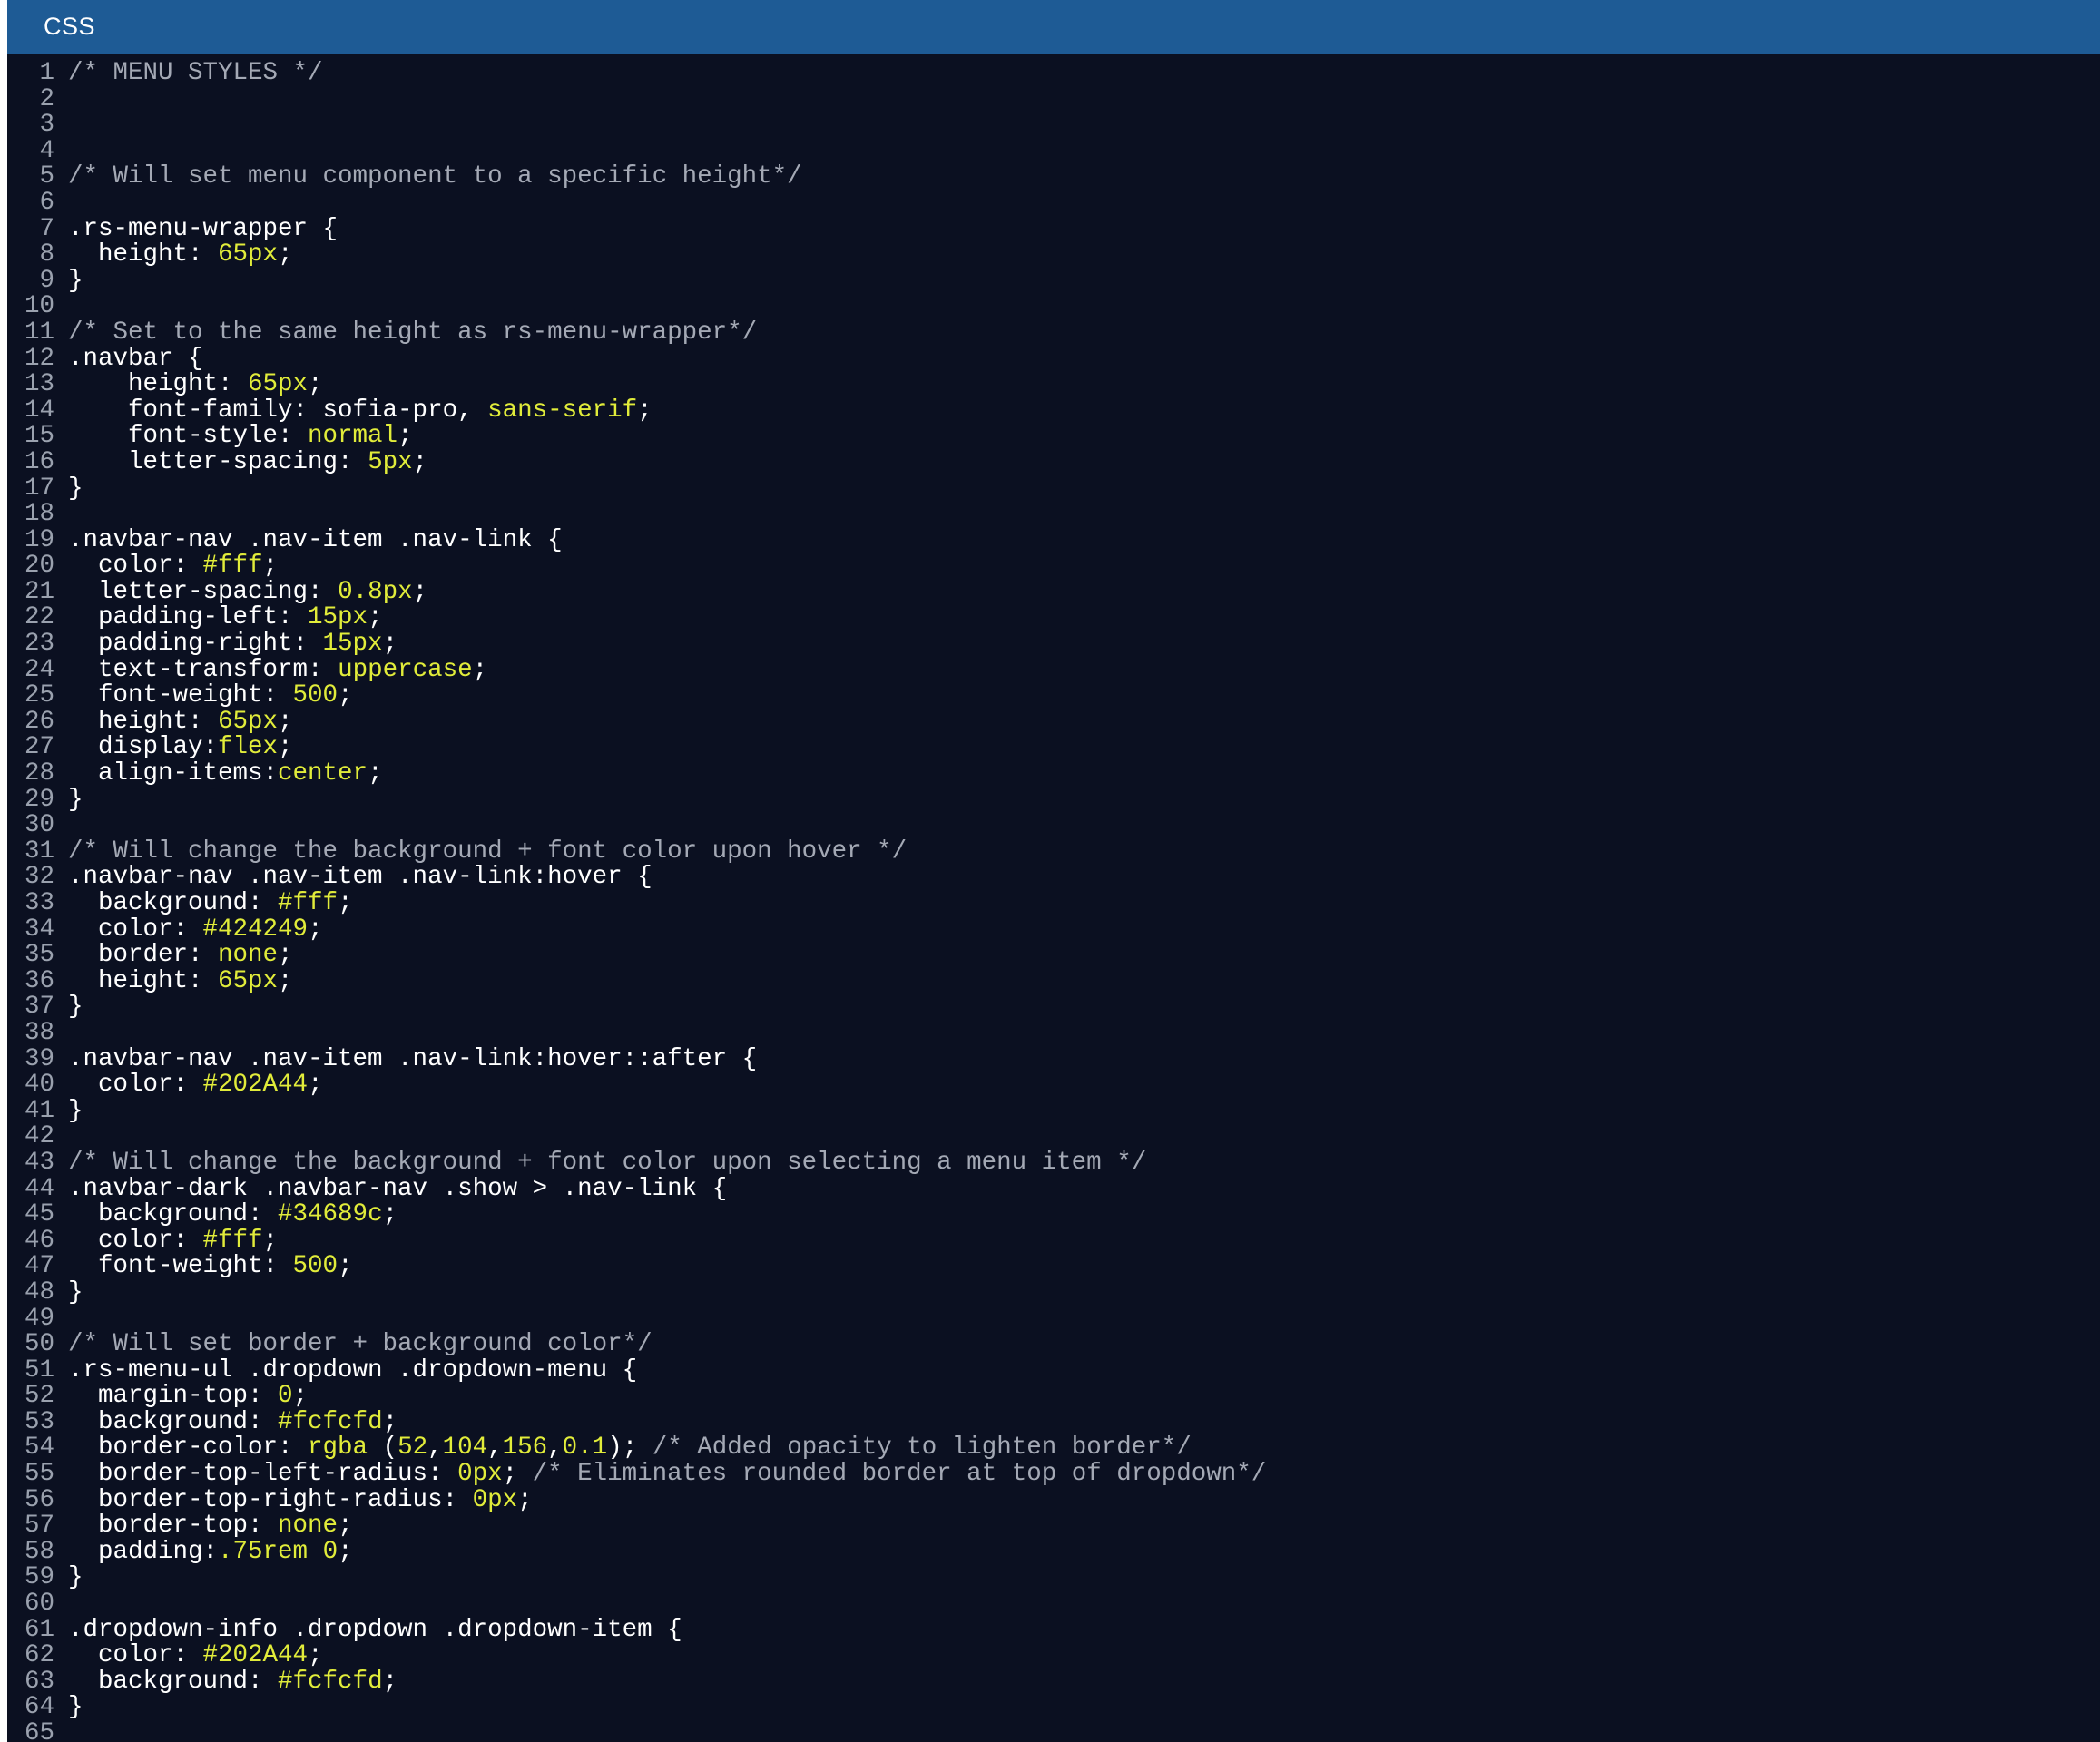  What do you see at coordinates (203, 669) in the screenshot?
I see `code-token-plain: text-transform:` at bounding box center [203, 669].